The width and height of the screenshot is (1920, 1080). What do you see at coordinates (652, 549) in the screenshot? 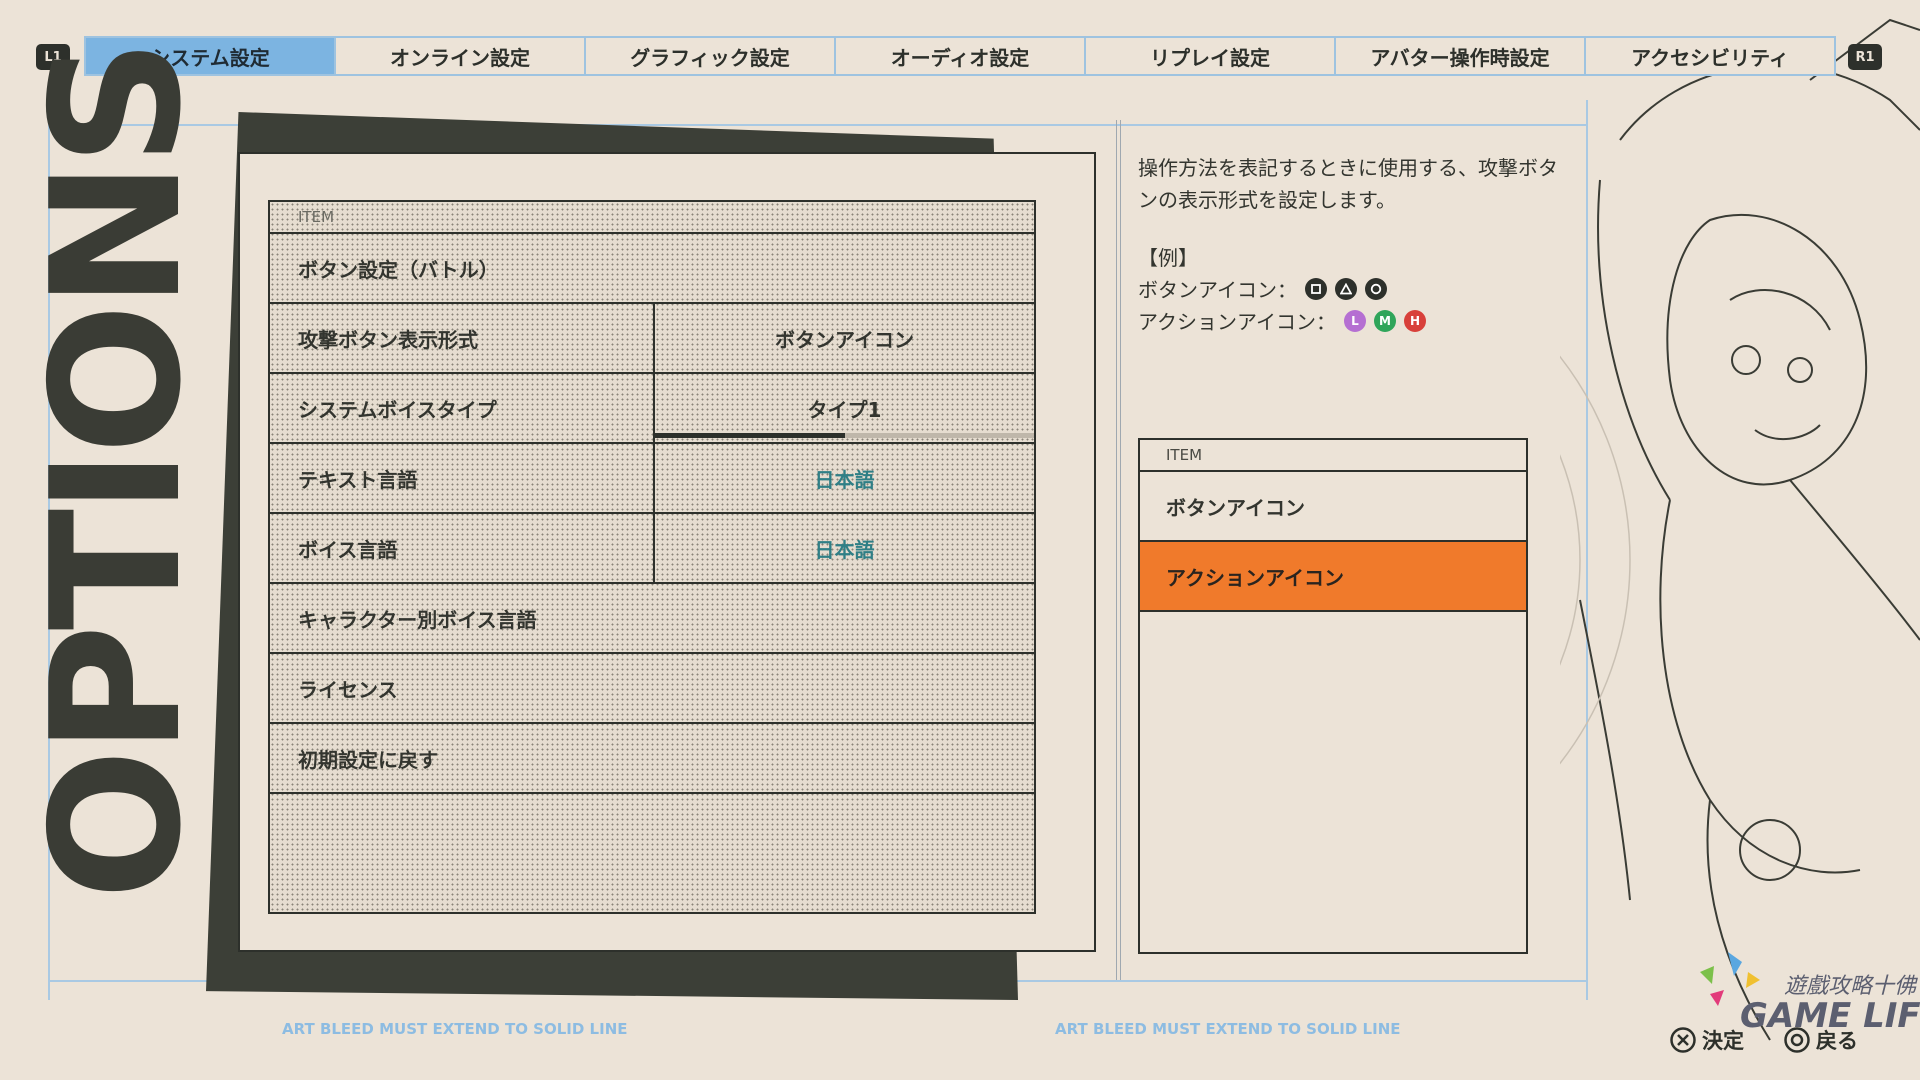
I see `setting-row-voice-language: ボイス言語 日本語` at bounding box center [652, 549].